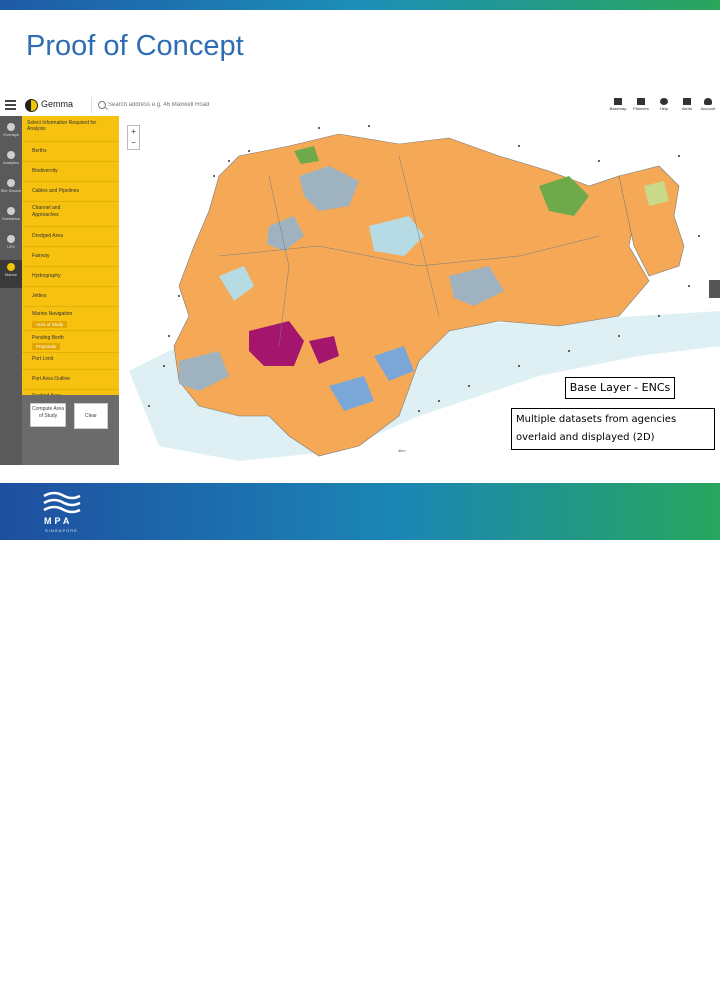  What do you see at coordinates (91, 416) in the screenshot?
I see `clear-button: Clear` at bounding box center [91, 416].